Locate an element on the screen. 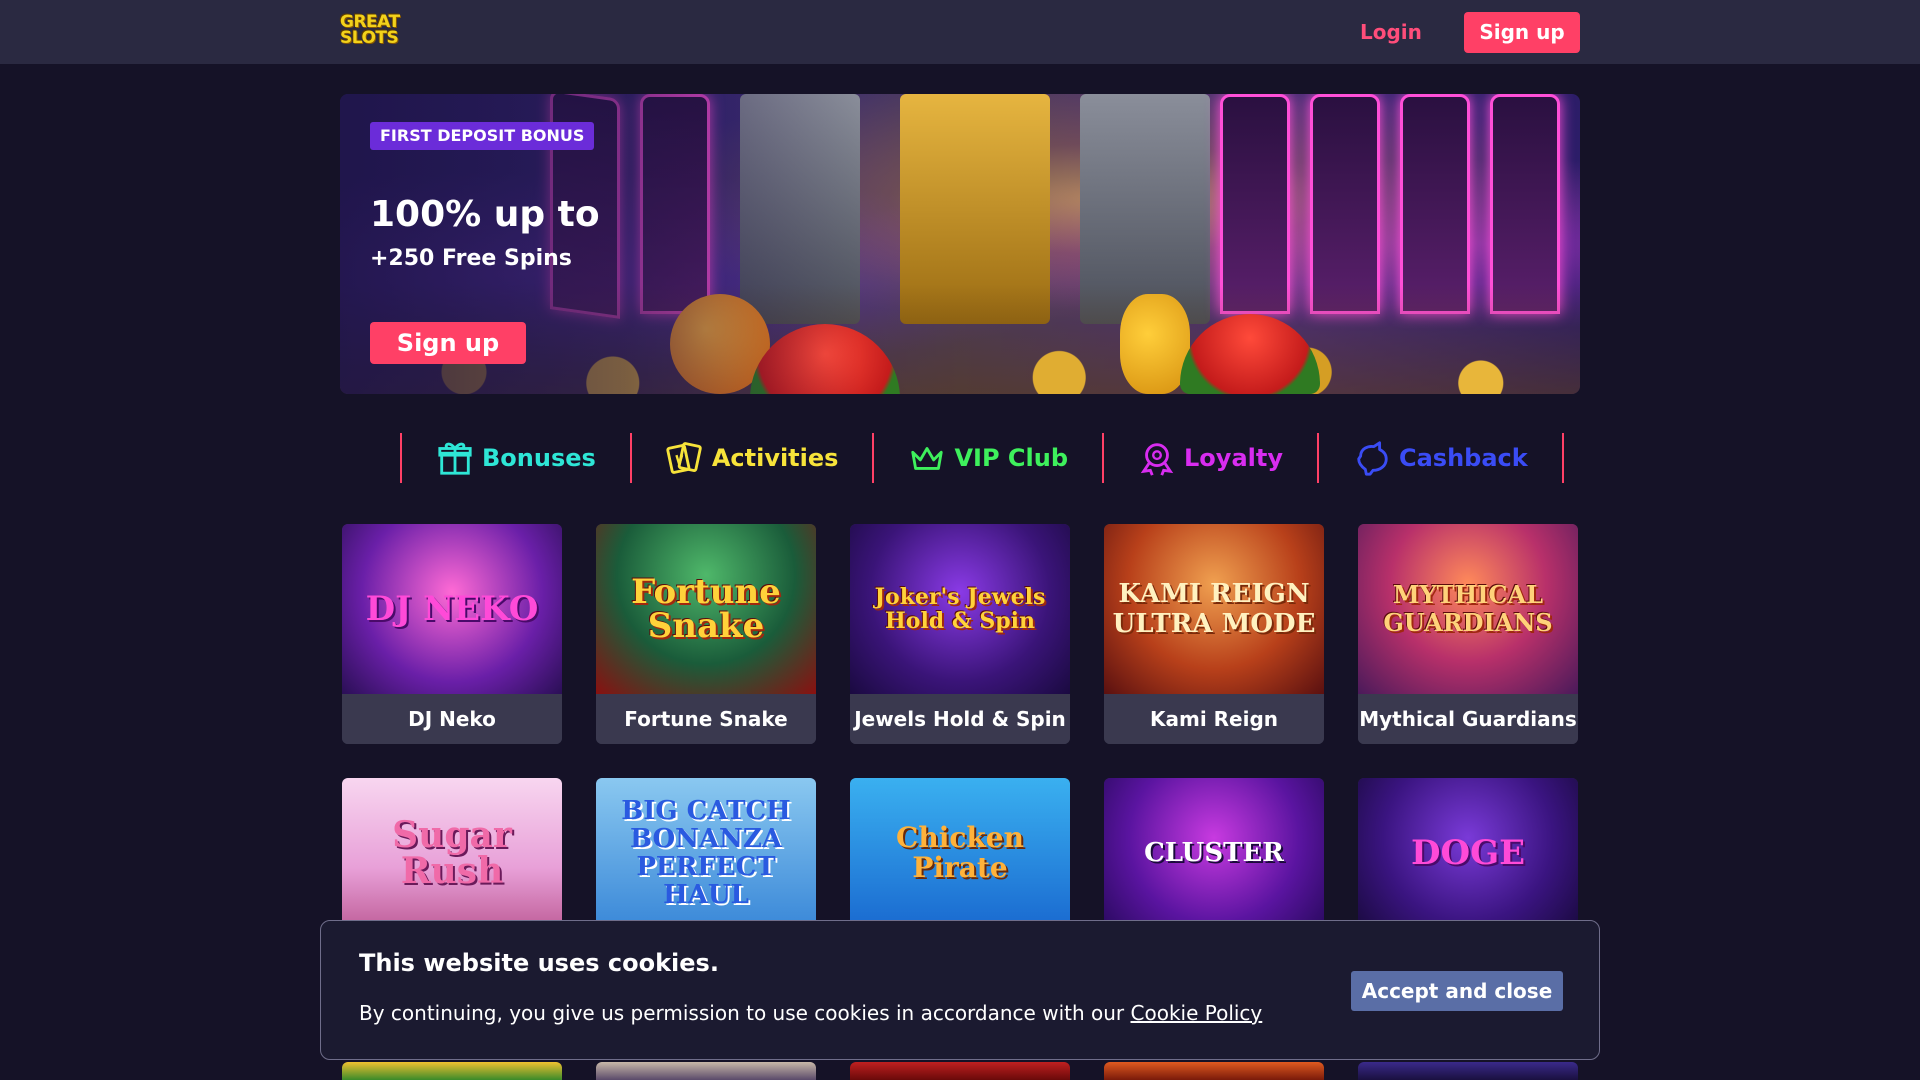 This screenshot has height=1080, width=1920. game-thumbnail: KAMI REIGN ULTRA MODE is located at coordinates (1214, 609).